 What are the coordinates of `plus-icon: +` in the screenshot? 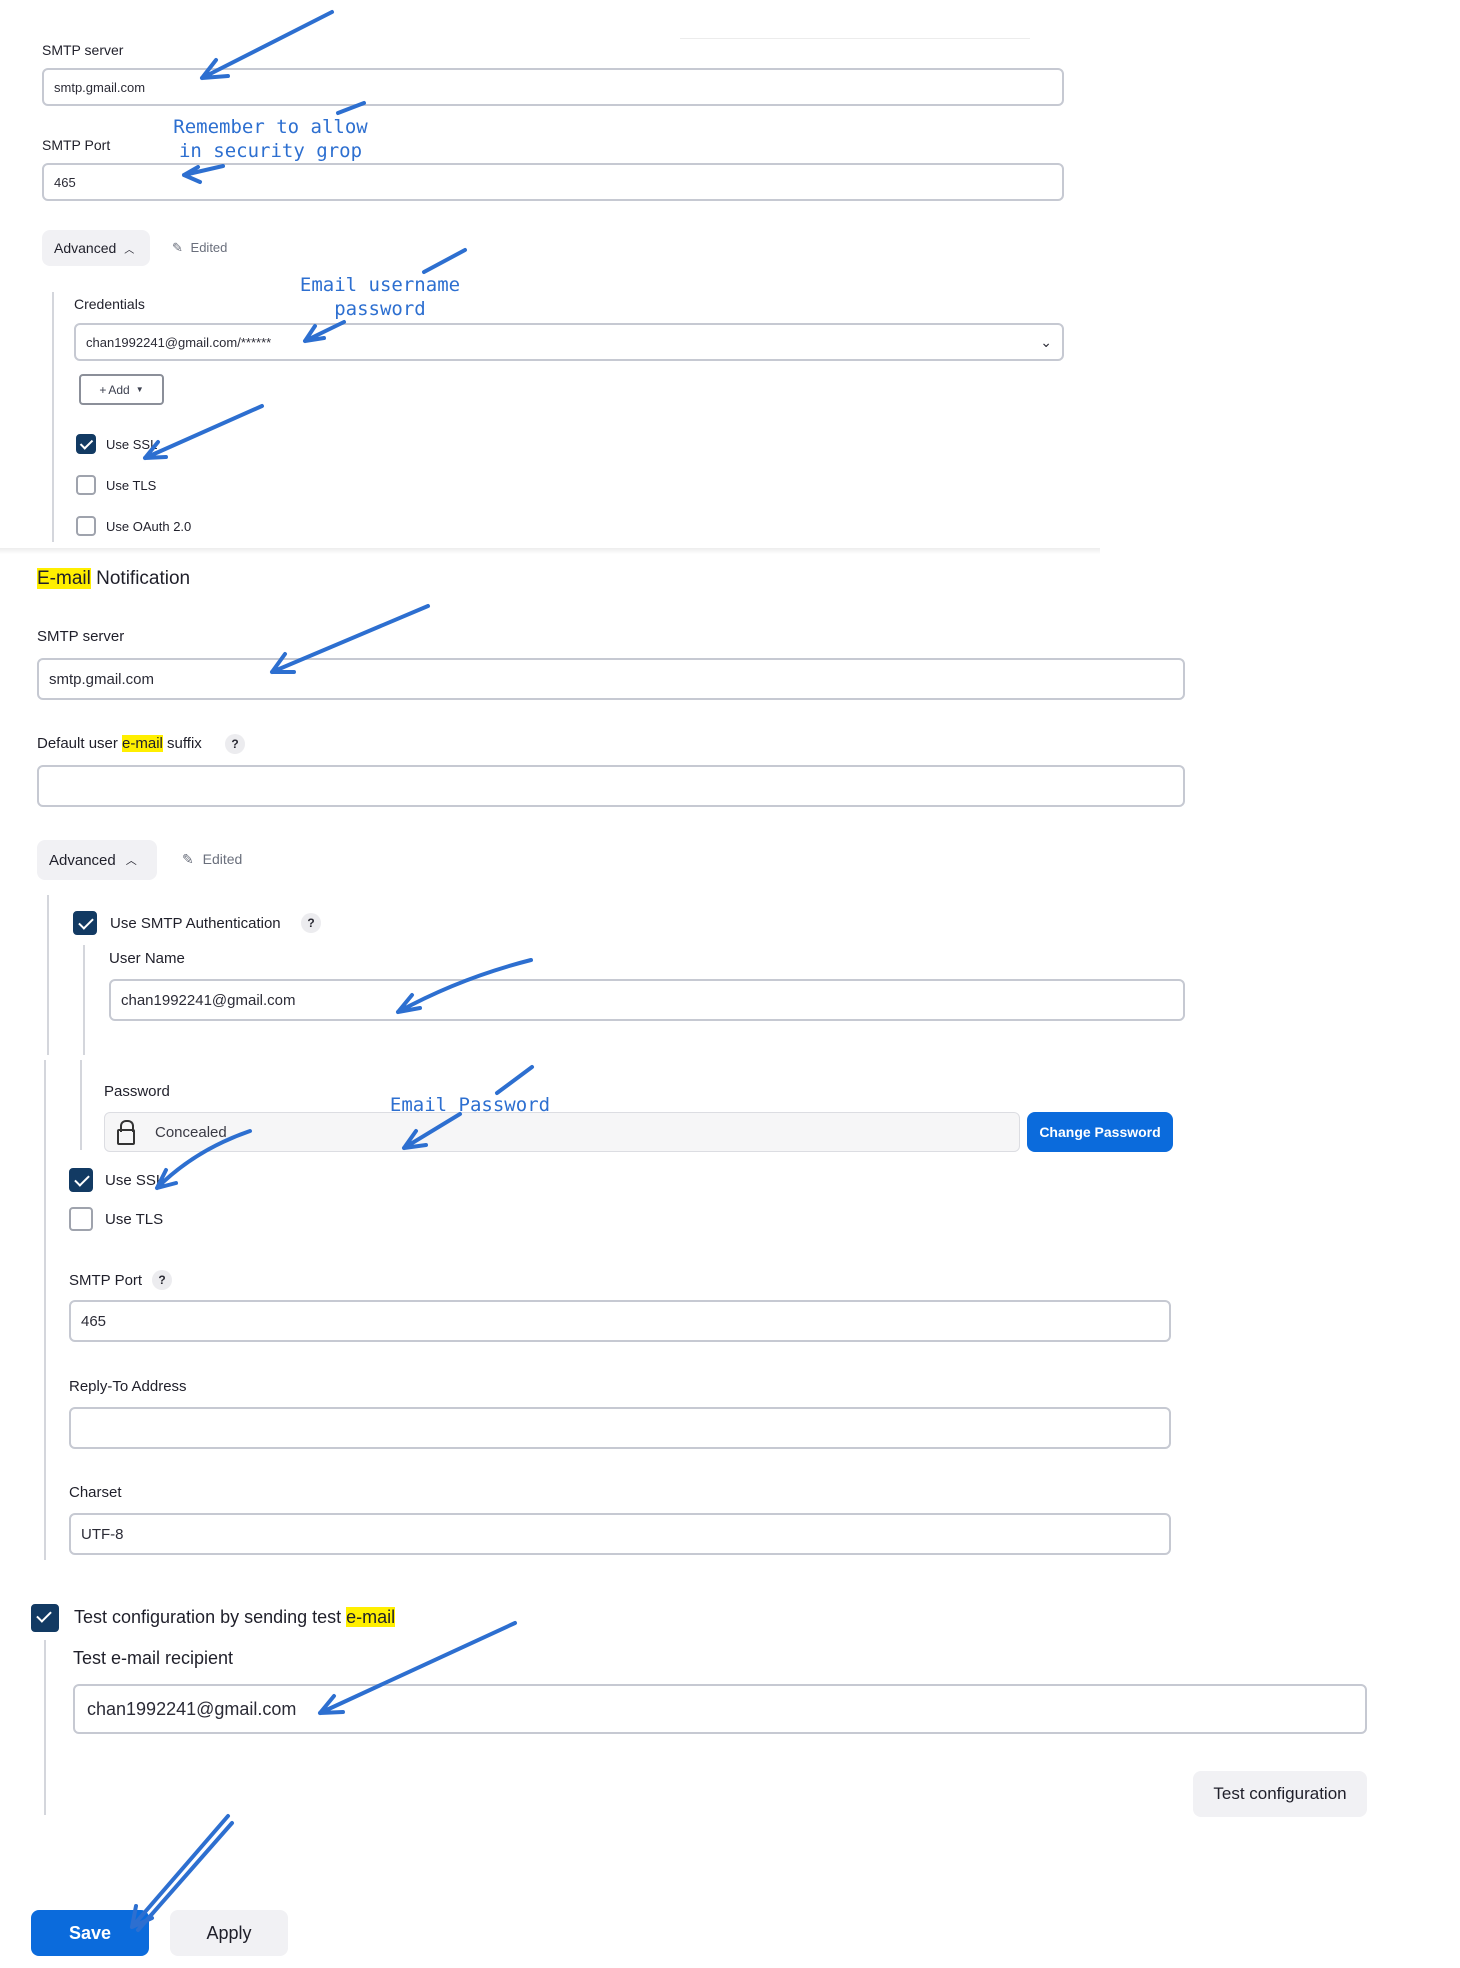 It's located at (103, 389).